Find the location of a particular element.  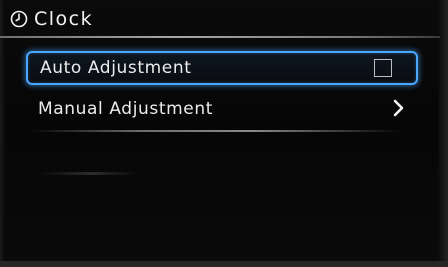

screen-bezel-bottom is located at coordinates (224, 264).